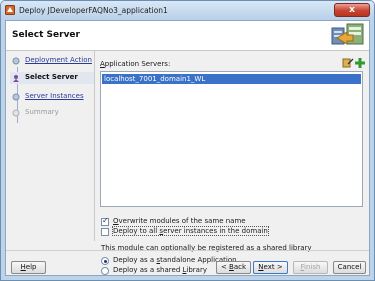 This screenshot has width=375, height=281. What do you see at coordinates (160, 270) in the screenshot?
I see `shared-library-label: Deploy as a shared Library` at bounding box center [160, 270].